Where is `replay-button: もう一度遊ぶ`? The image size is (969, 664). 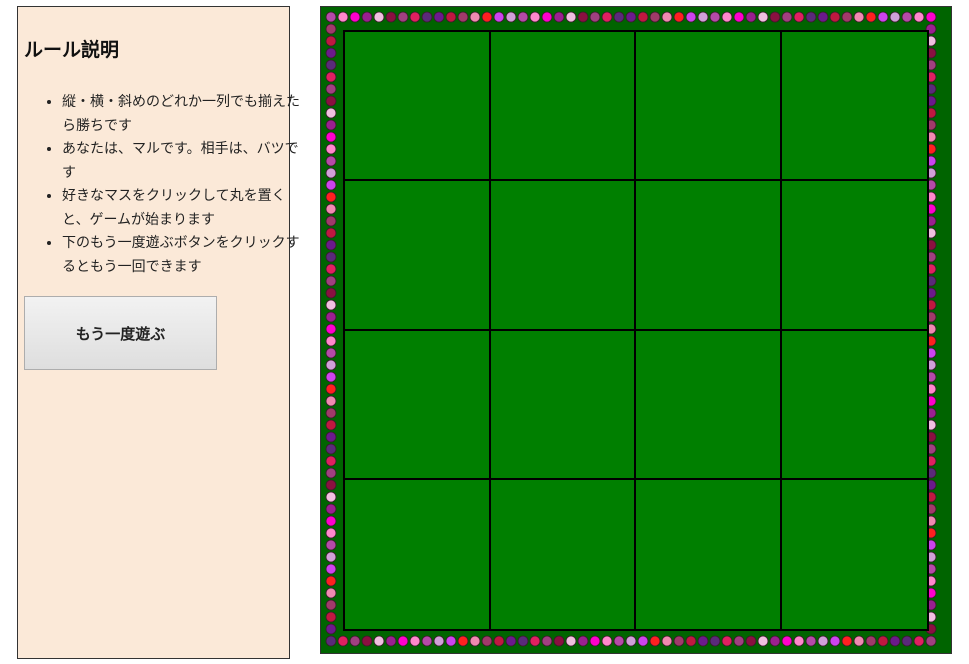
replay-button: もう一度遊ぶ is located at coordinates (120, 333).